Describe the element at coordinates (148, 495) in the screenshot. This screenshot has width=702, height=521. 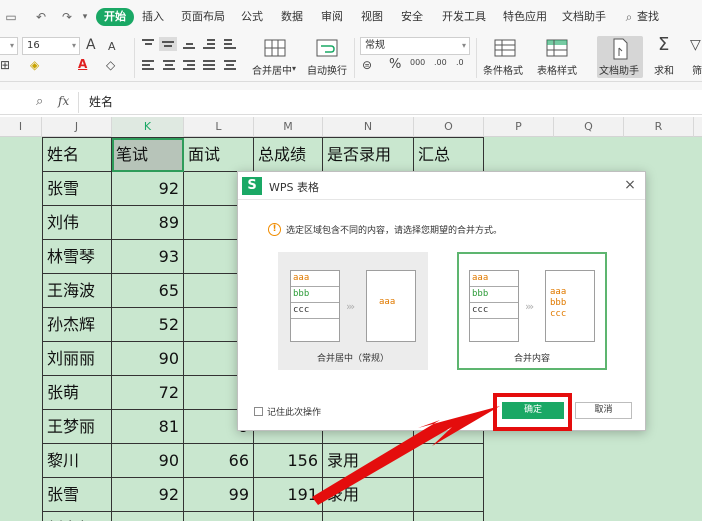
I see `cell-written: 92` at that location.